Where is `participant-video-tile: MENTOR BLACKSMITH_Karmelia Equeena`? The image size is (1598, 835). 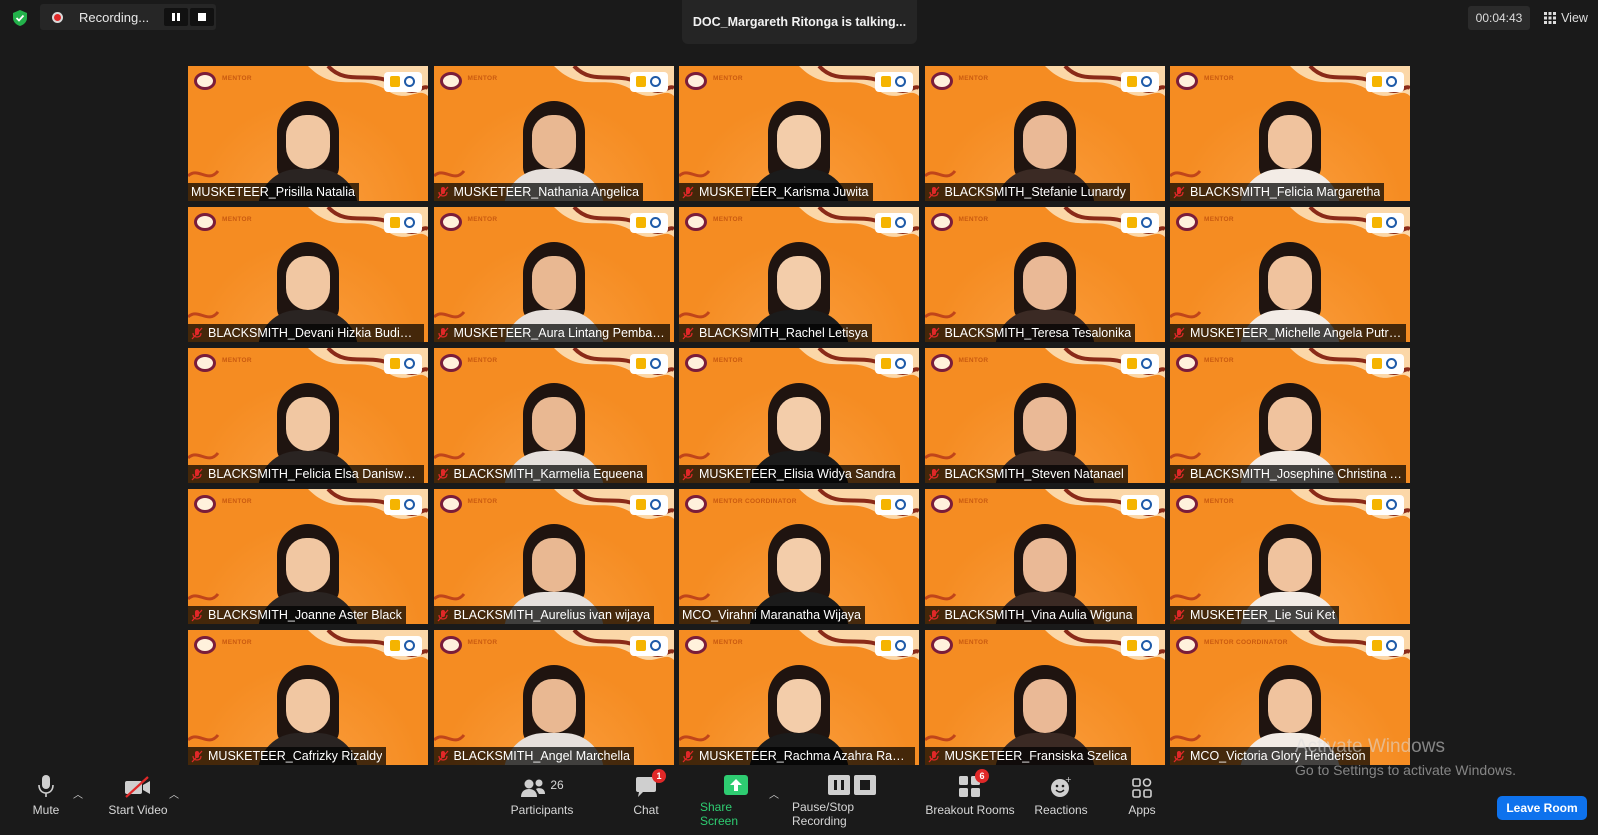 participant-video-tile: MENTOR BLACKSMITH_Karmelia Equeena is located at coordinates (553, 415).